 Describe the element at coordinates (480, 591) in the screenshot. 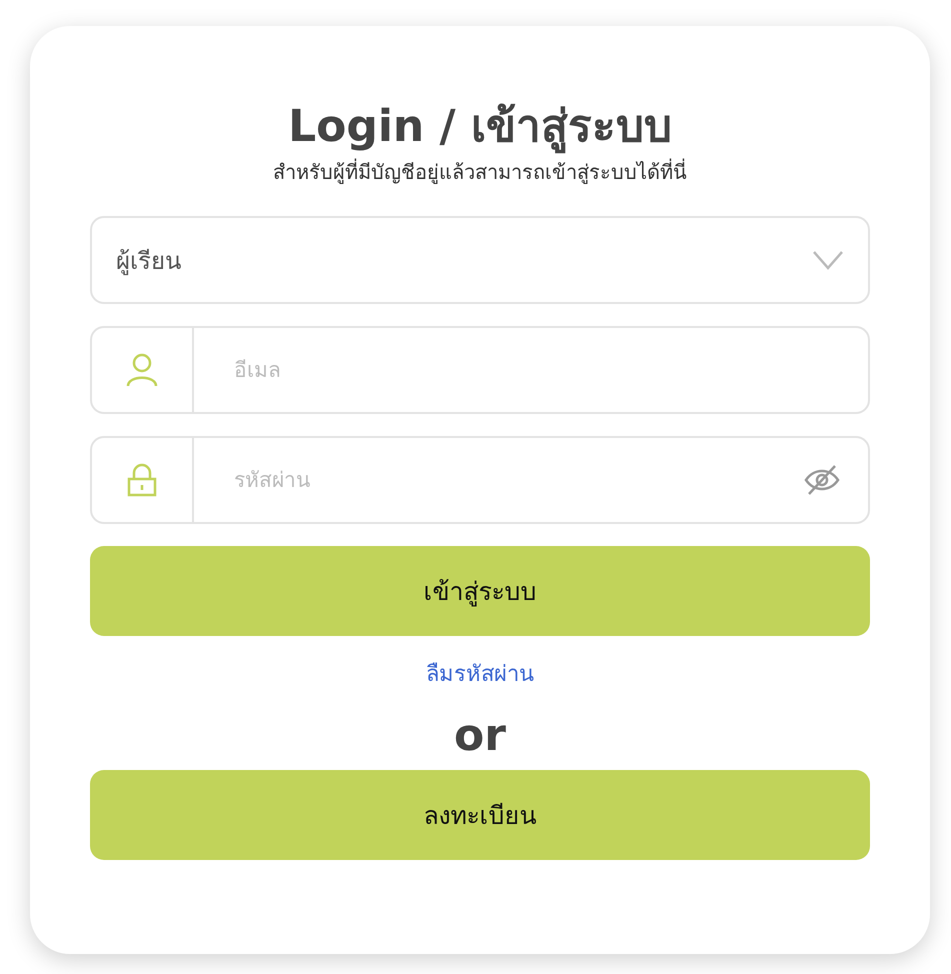

I see `login-button: เข้าสู่ระบบ` at that location.